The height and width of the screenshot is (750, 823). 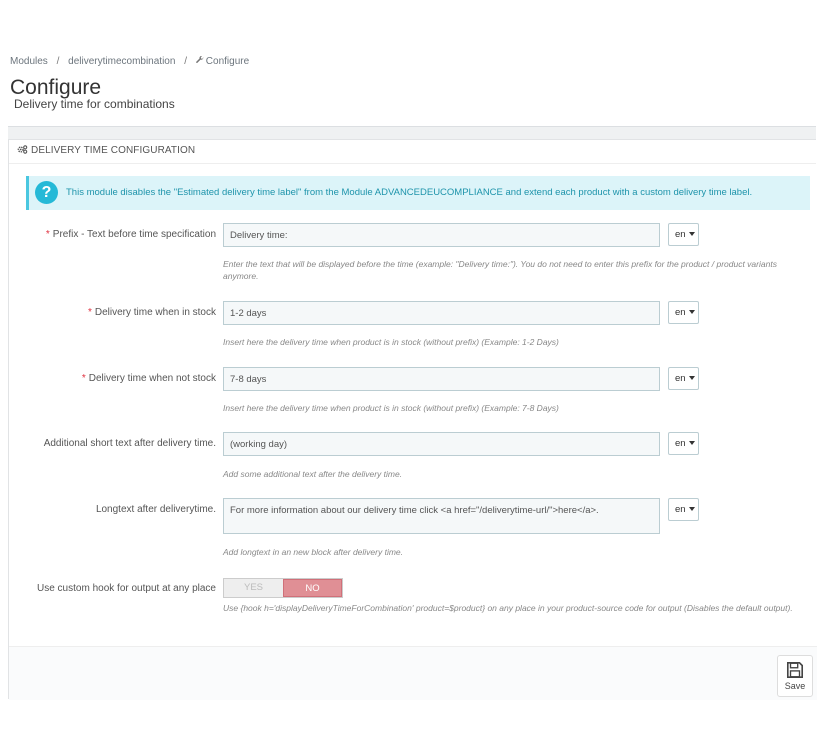 I want to click on not-in-stock-lang-dropdown: en, so click(x=683, y=378).